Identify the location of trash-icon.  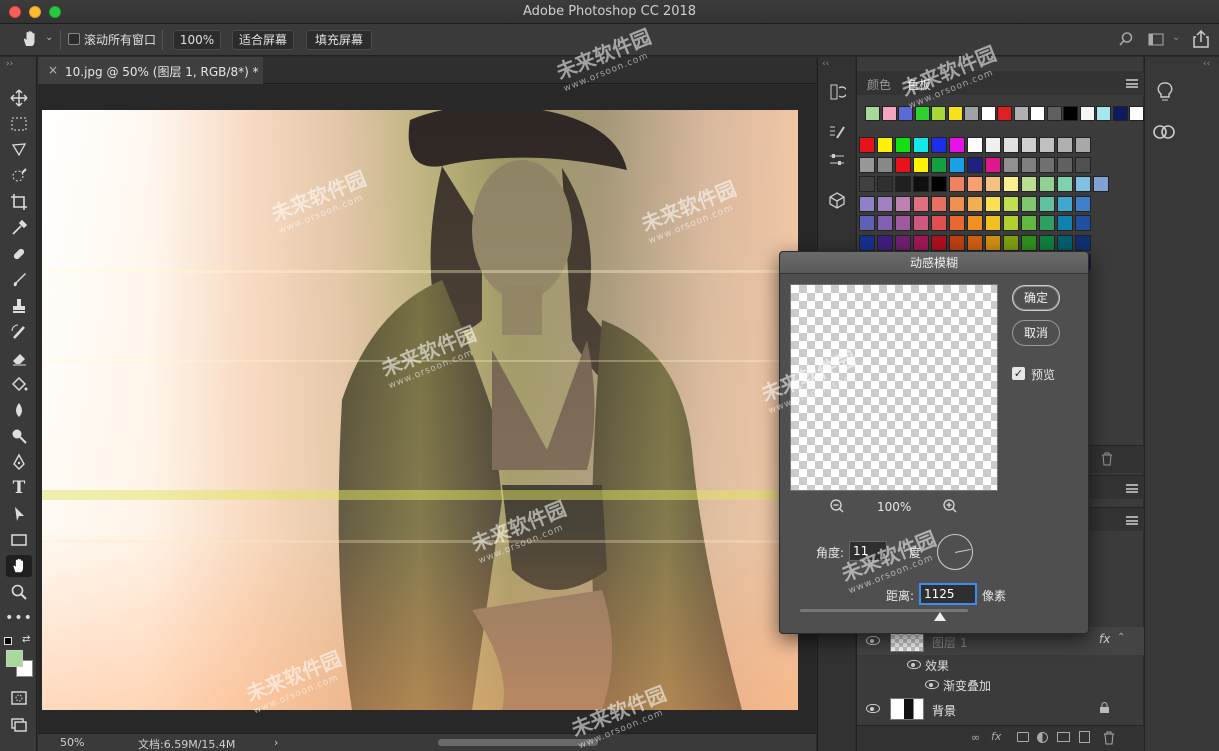
(1107, 460).